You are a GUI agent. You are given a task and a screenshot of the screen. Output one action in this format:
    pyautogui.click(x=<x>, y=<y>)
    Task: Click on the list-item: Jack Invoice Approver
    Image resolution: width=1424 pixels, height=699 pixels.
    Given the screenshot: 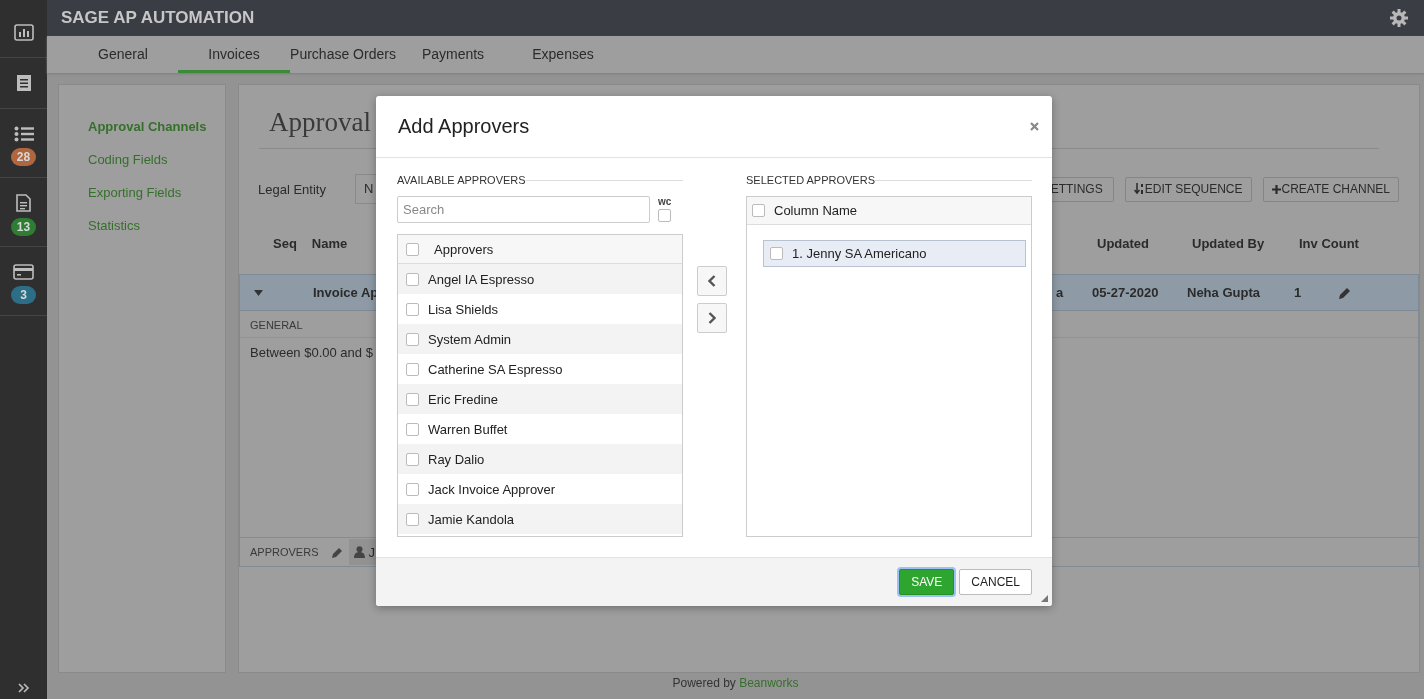 What is the action you would take?
    pyautogui.click(x=540, y=489)
    